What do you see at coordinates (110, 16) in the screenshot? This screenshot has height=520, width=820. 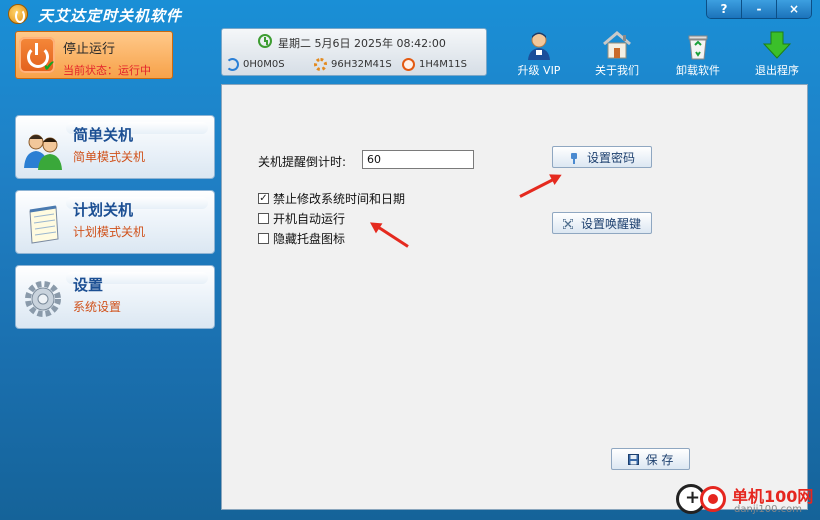 I see `app-title: 天艾达定时关机软件` at bounding box center [110, 16].